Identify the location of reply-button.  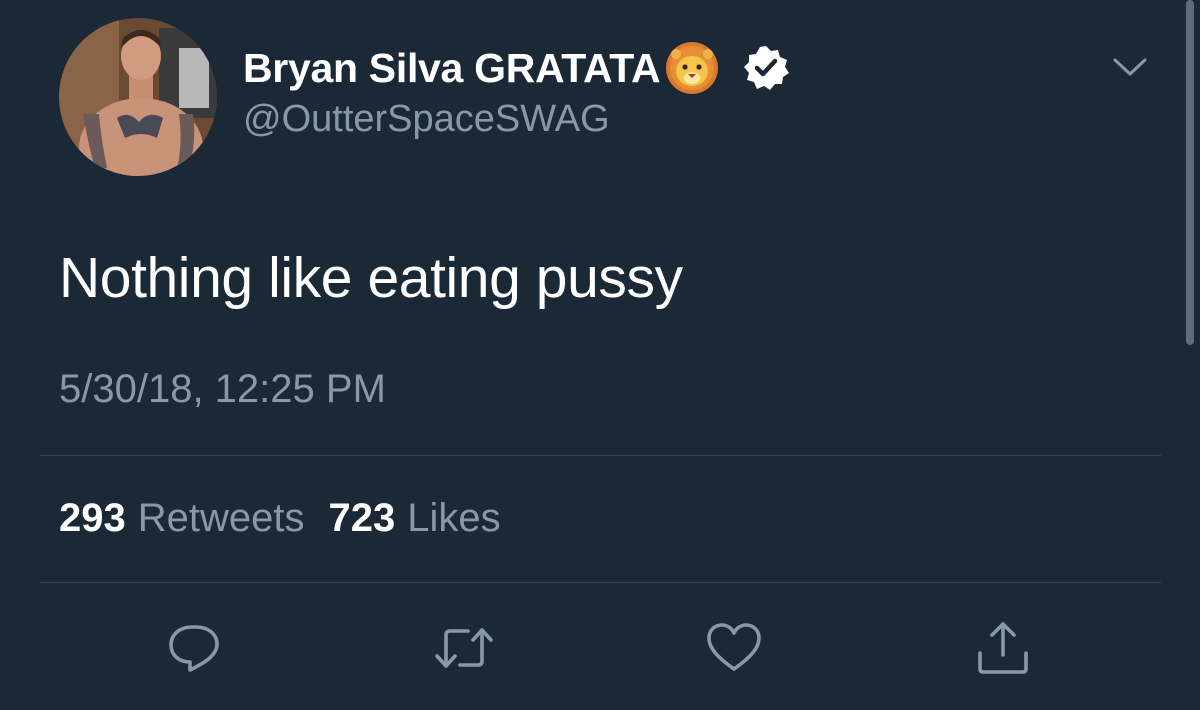
(194, 648).